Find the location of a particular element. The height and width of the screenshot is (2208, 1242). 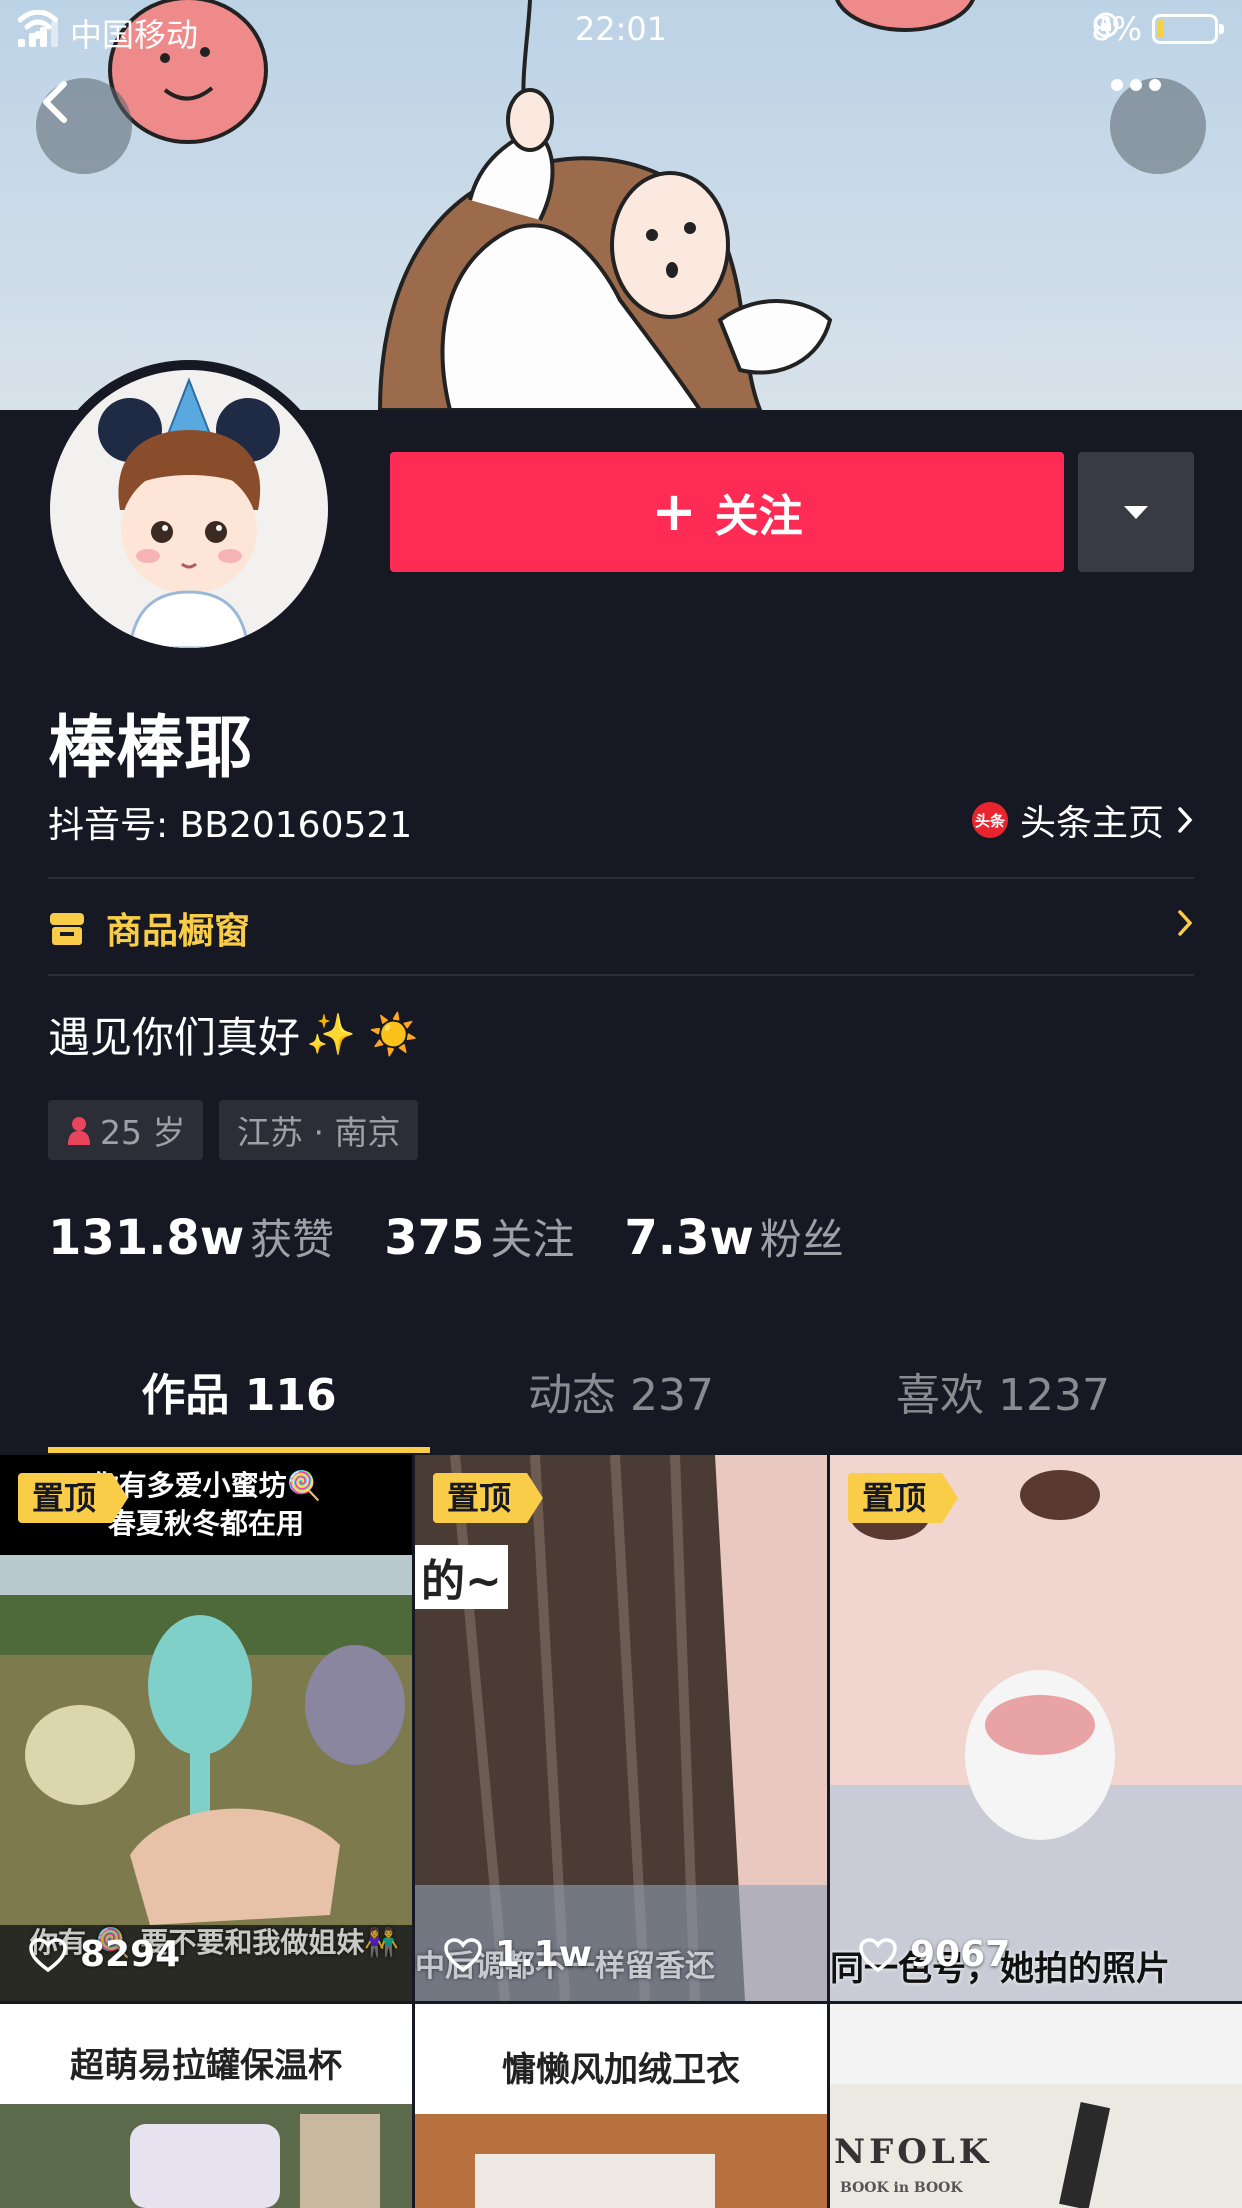

stat-label: 粉丝 is located at coordinates (801, 1239).